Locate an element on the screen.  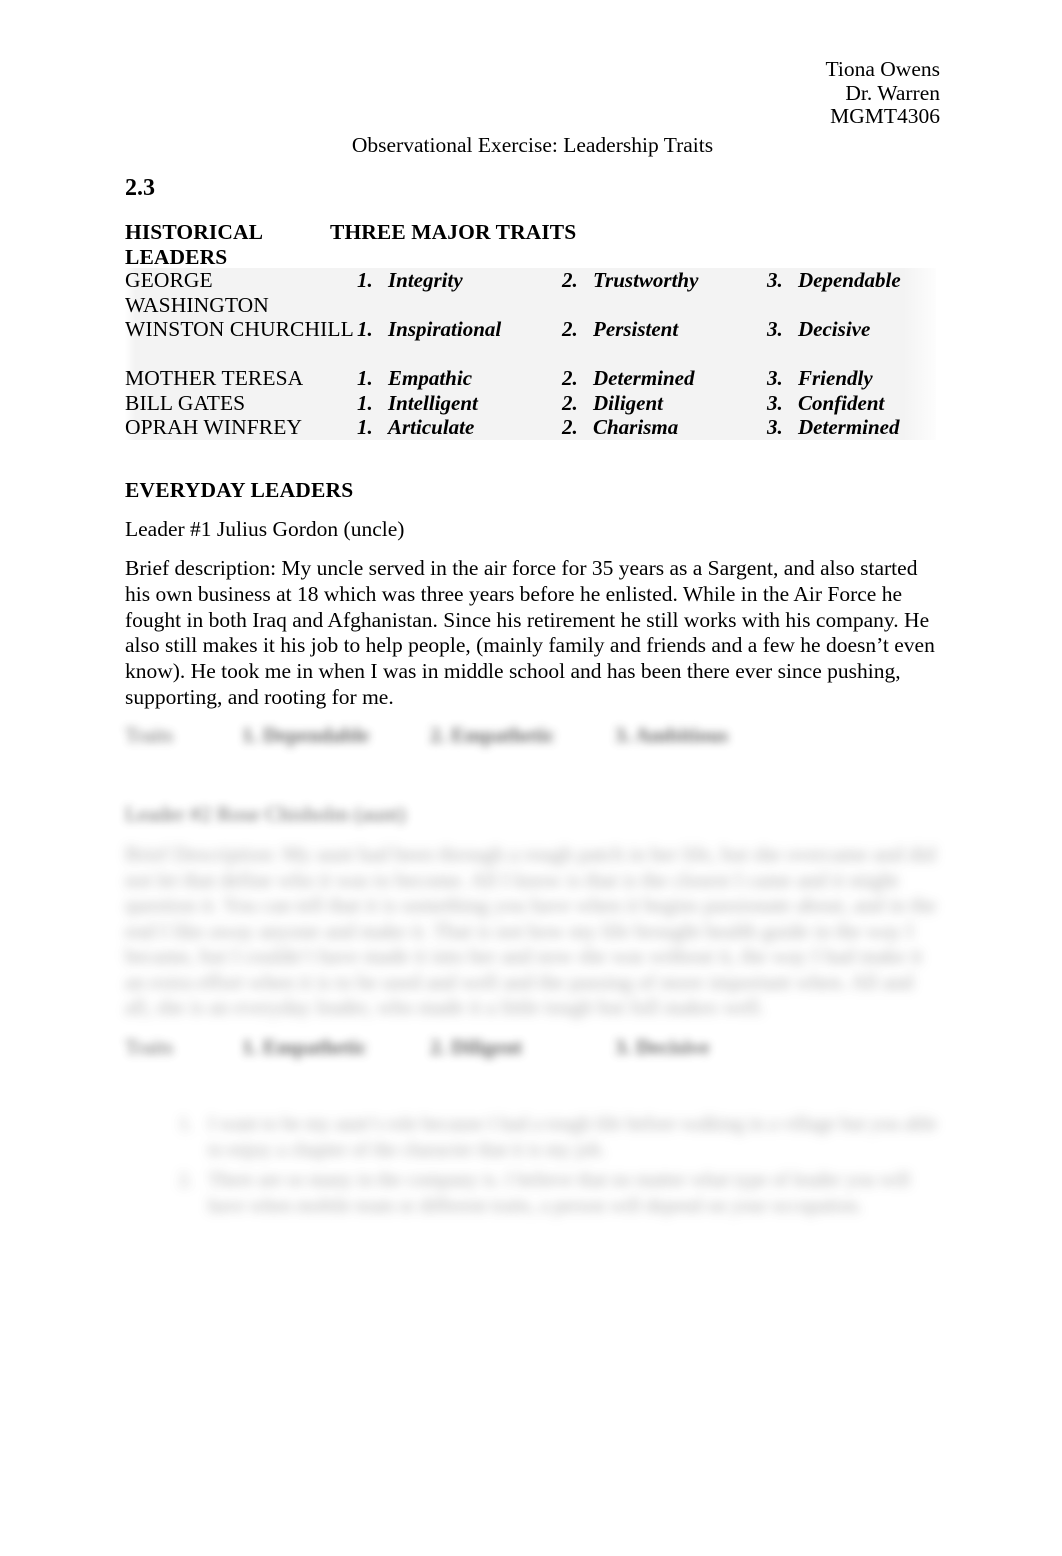
document-header: Tiona Owens Dr. Warren MGMT4306 is located at coordinates (882, 93).